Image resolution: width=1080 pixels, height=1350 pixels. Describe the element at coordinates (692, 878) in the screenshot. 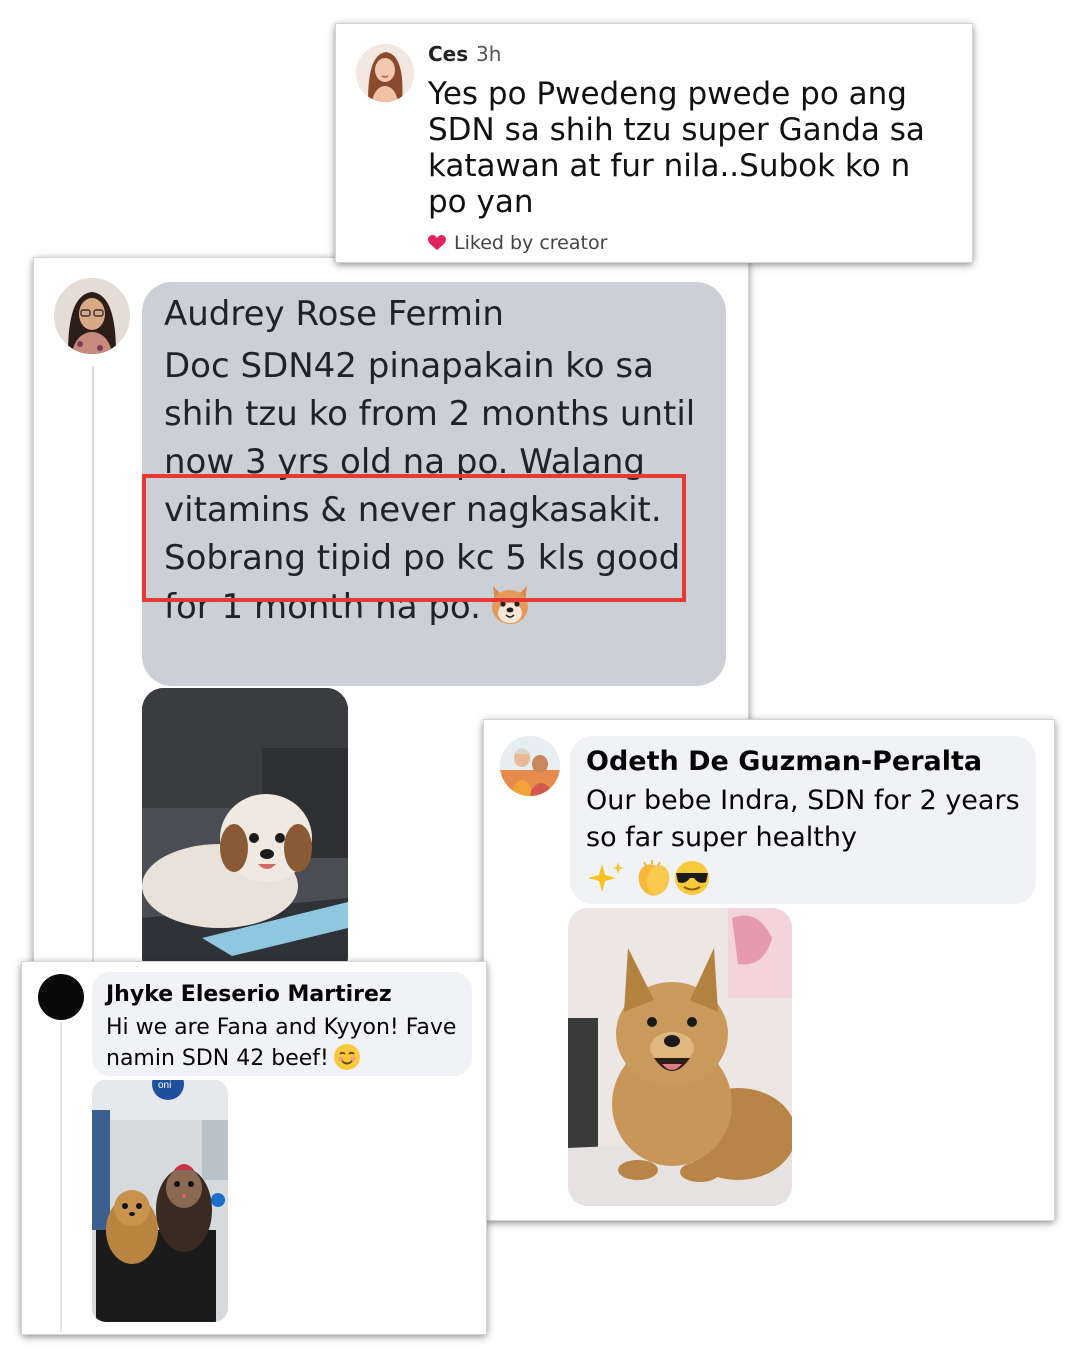

I see `sunglasses-face-emoji` at that location.